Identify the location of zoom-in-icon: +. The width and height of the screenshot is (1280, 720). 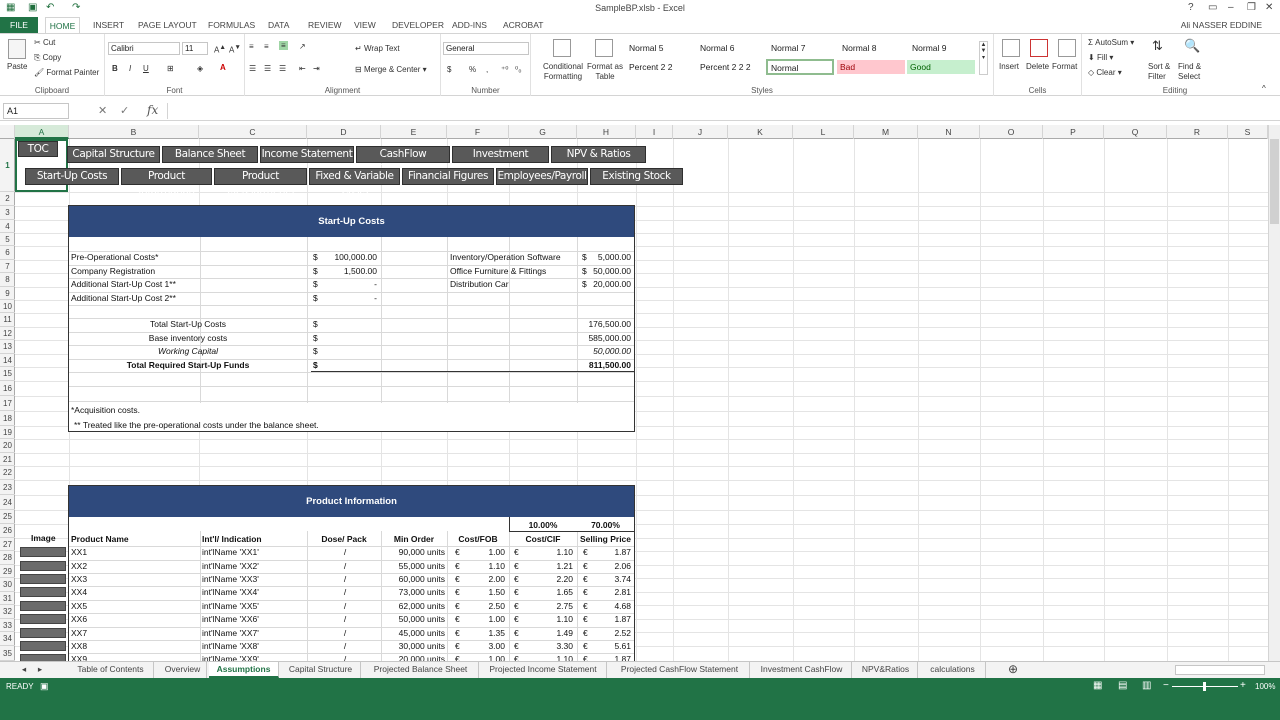
(1243, 685).